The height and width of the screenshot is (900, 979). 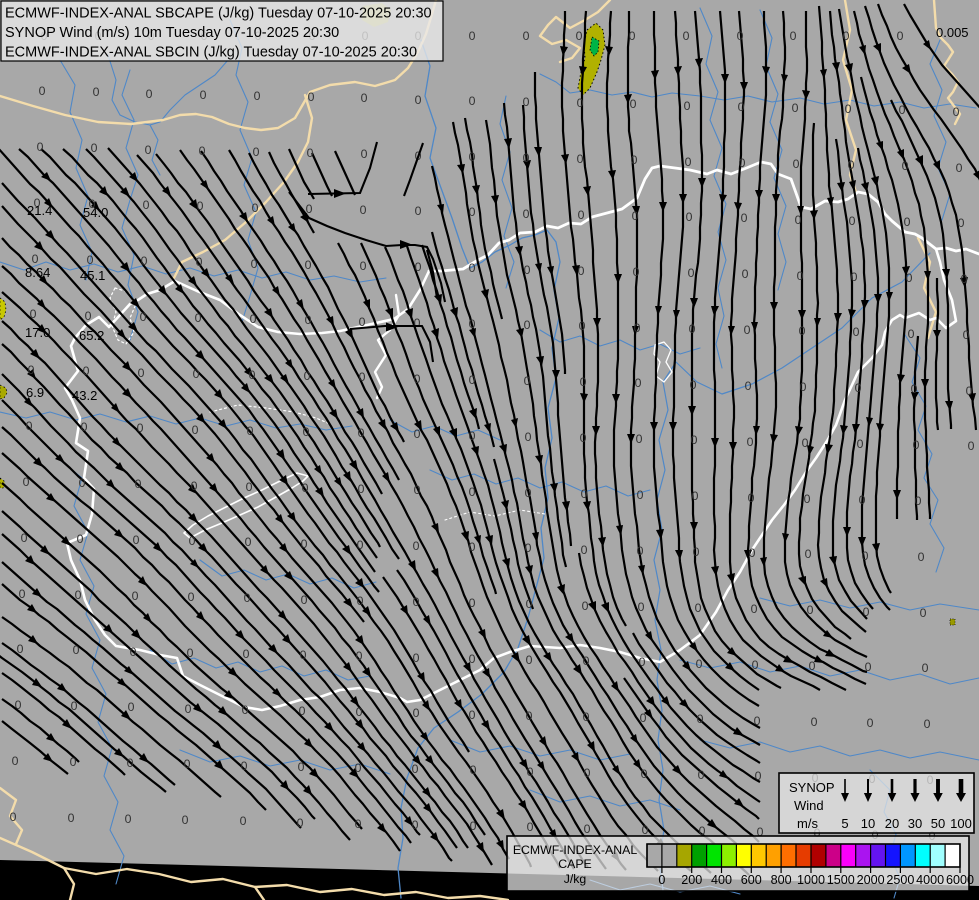 I want to click on svg-text: 10, so click(x=868, y=823).